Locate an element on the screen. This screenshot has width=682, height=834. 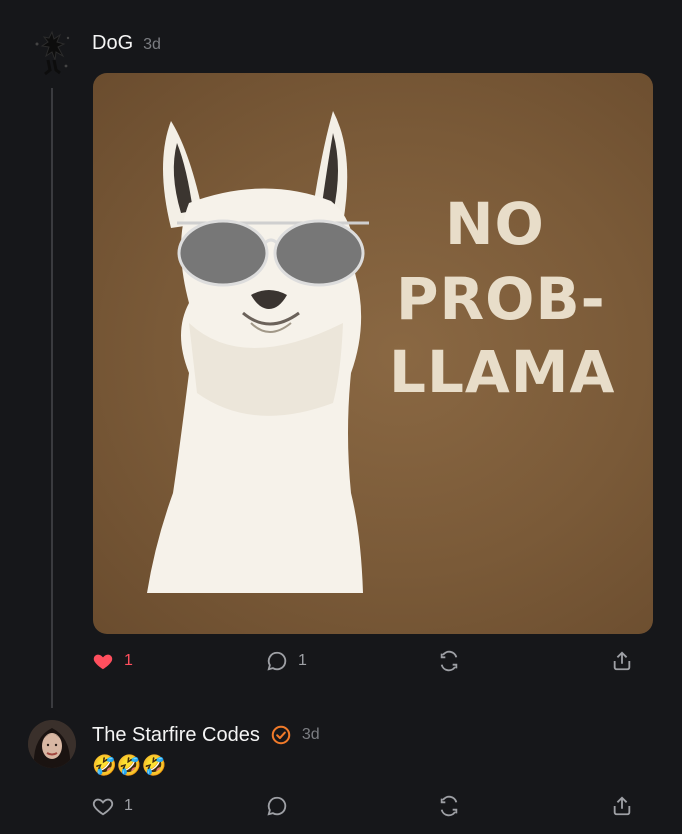
reply-button: 1 is located at coordinates (286, 661).